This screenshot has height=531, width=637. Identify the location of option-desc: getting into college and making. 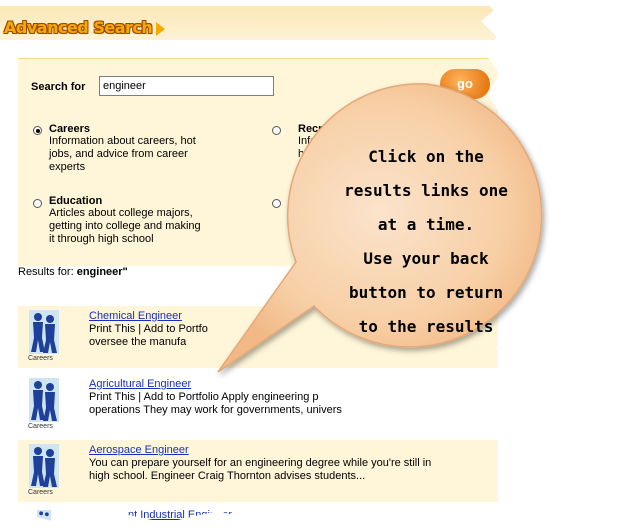
(125, 226).